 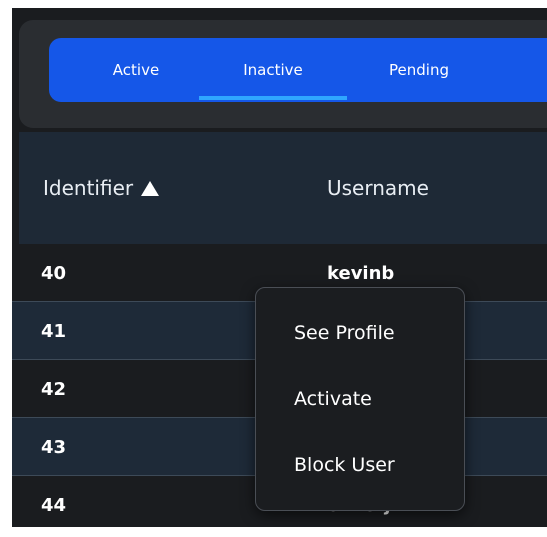 I want to click on menu-item-see-profile: See Profile, so click(x=344, y=333).